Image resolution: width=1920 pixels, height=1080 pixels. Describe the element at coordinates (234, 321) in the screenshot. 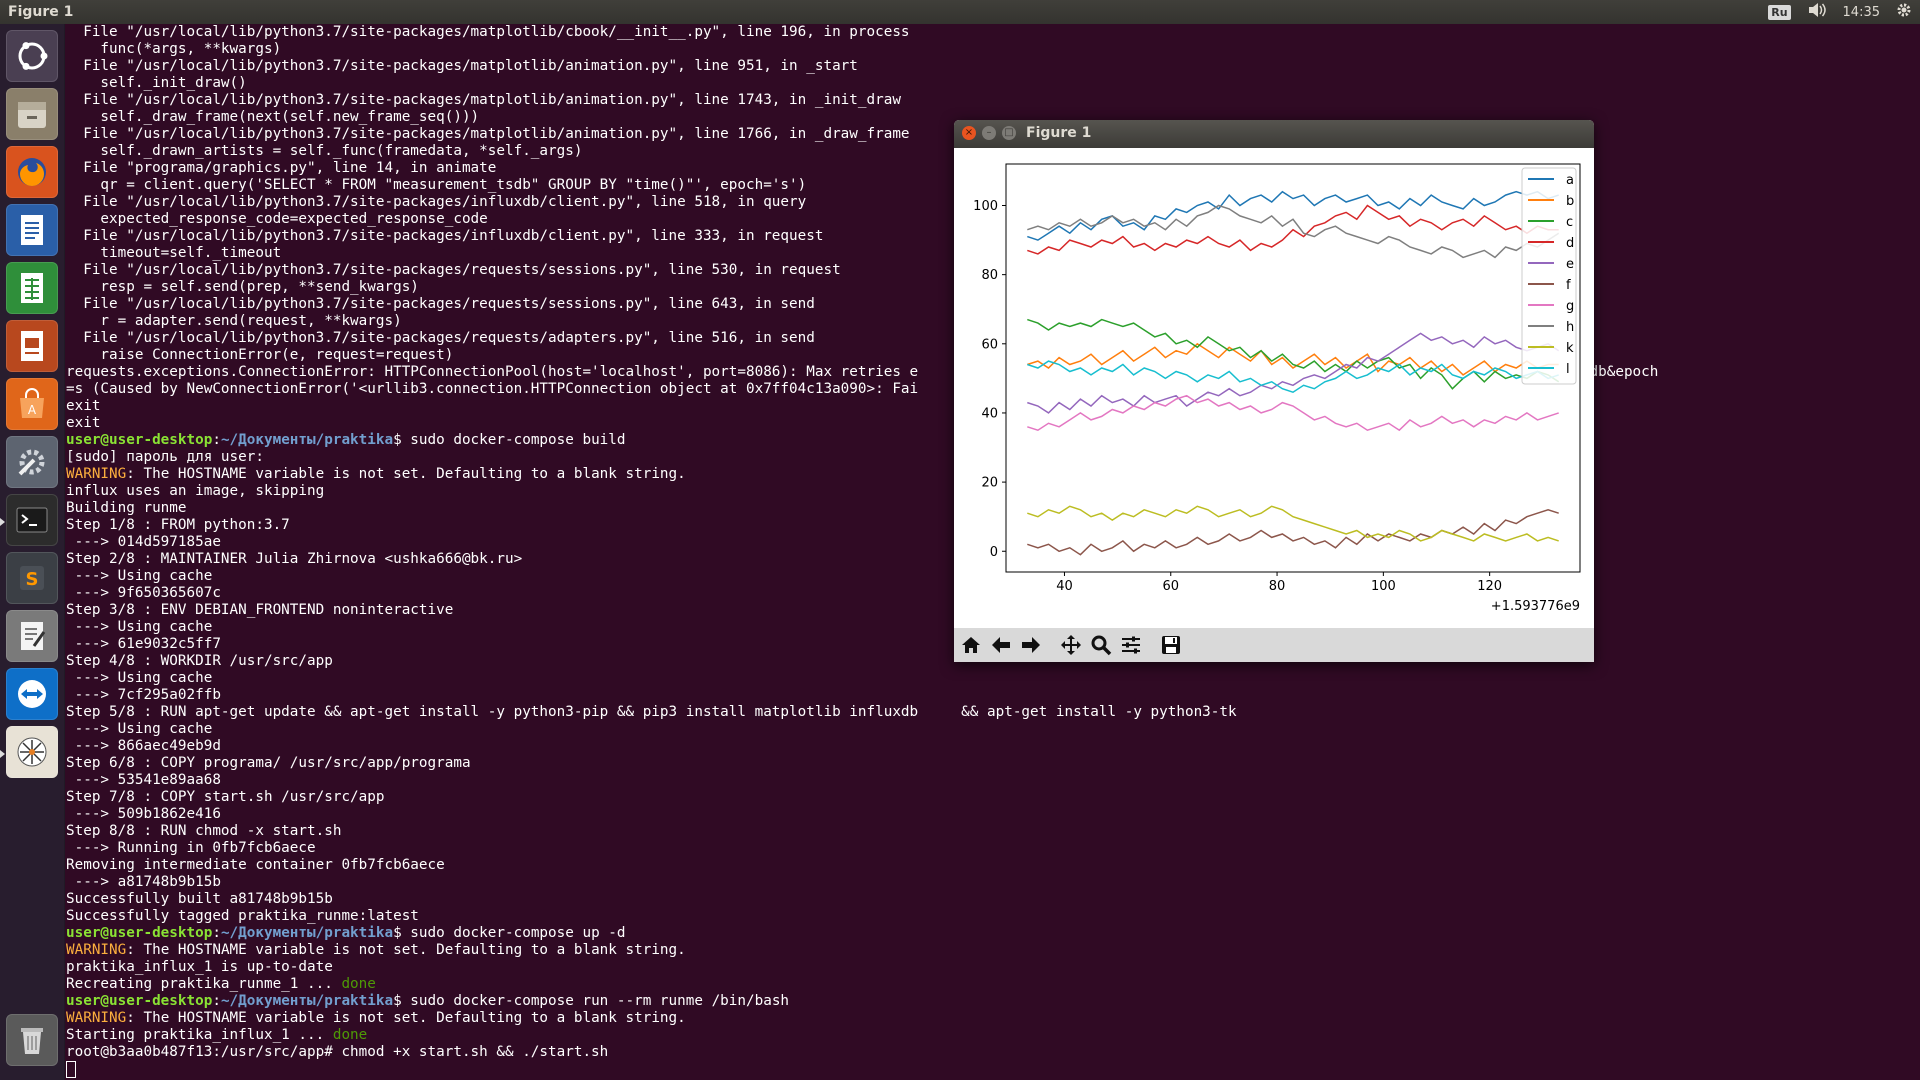

I see `terminal-text: r = adapter.send(request, **kwargs)` at that location.